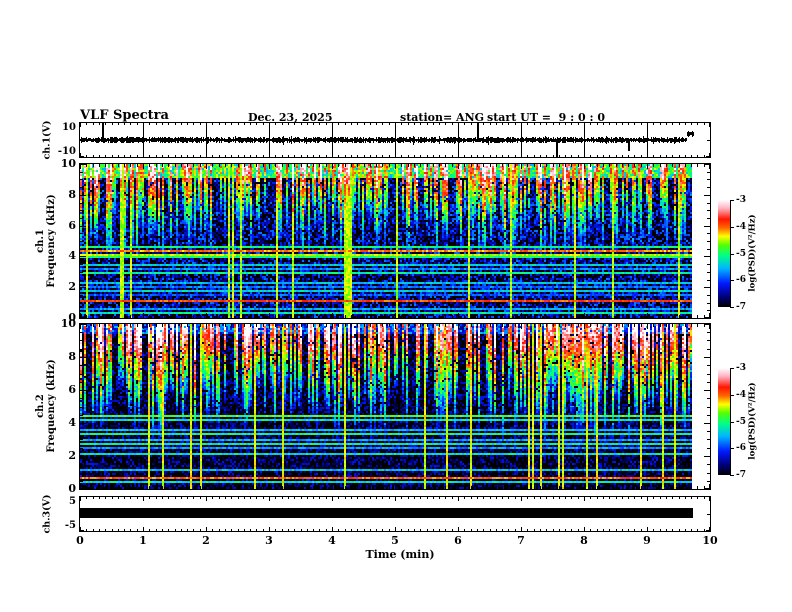 This screenshot has height=612, width=792. Describe the element at coordinates (647, 540) in the screenshot. I see `x-tick-label: 9` at that location.